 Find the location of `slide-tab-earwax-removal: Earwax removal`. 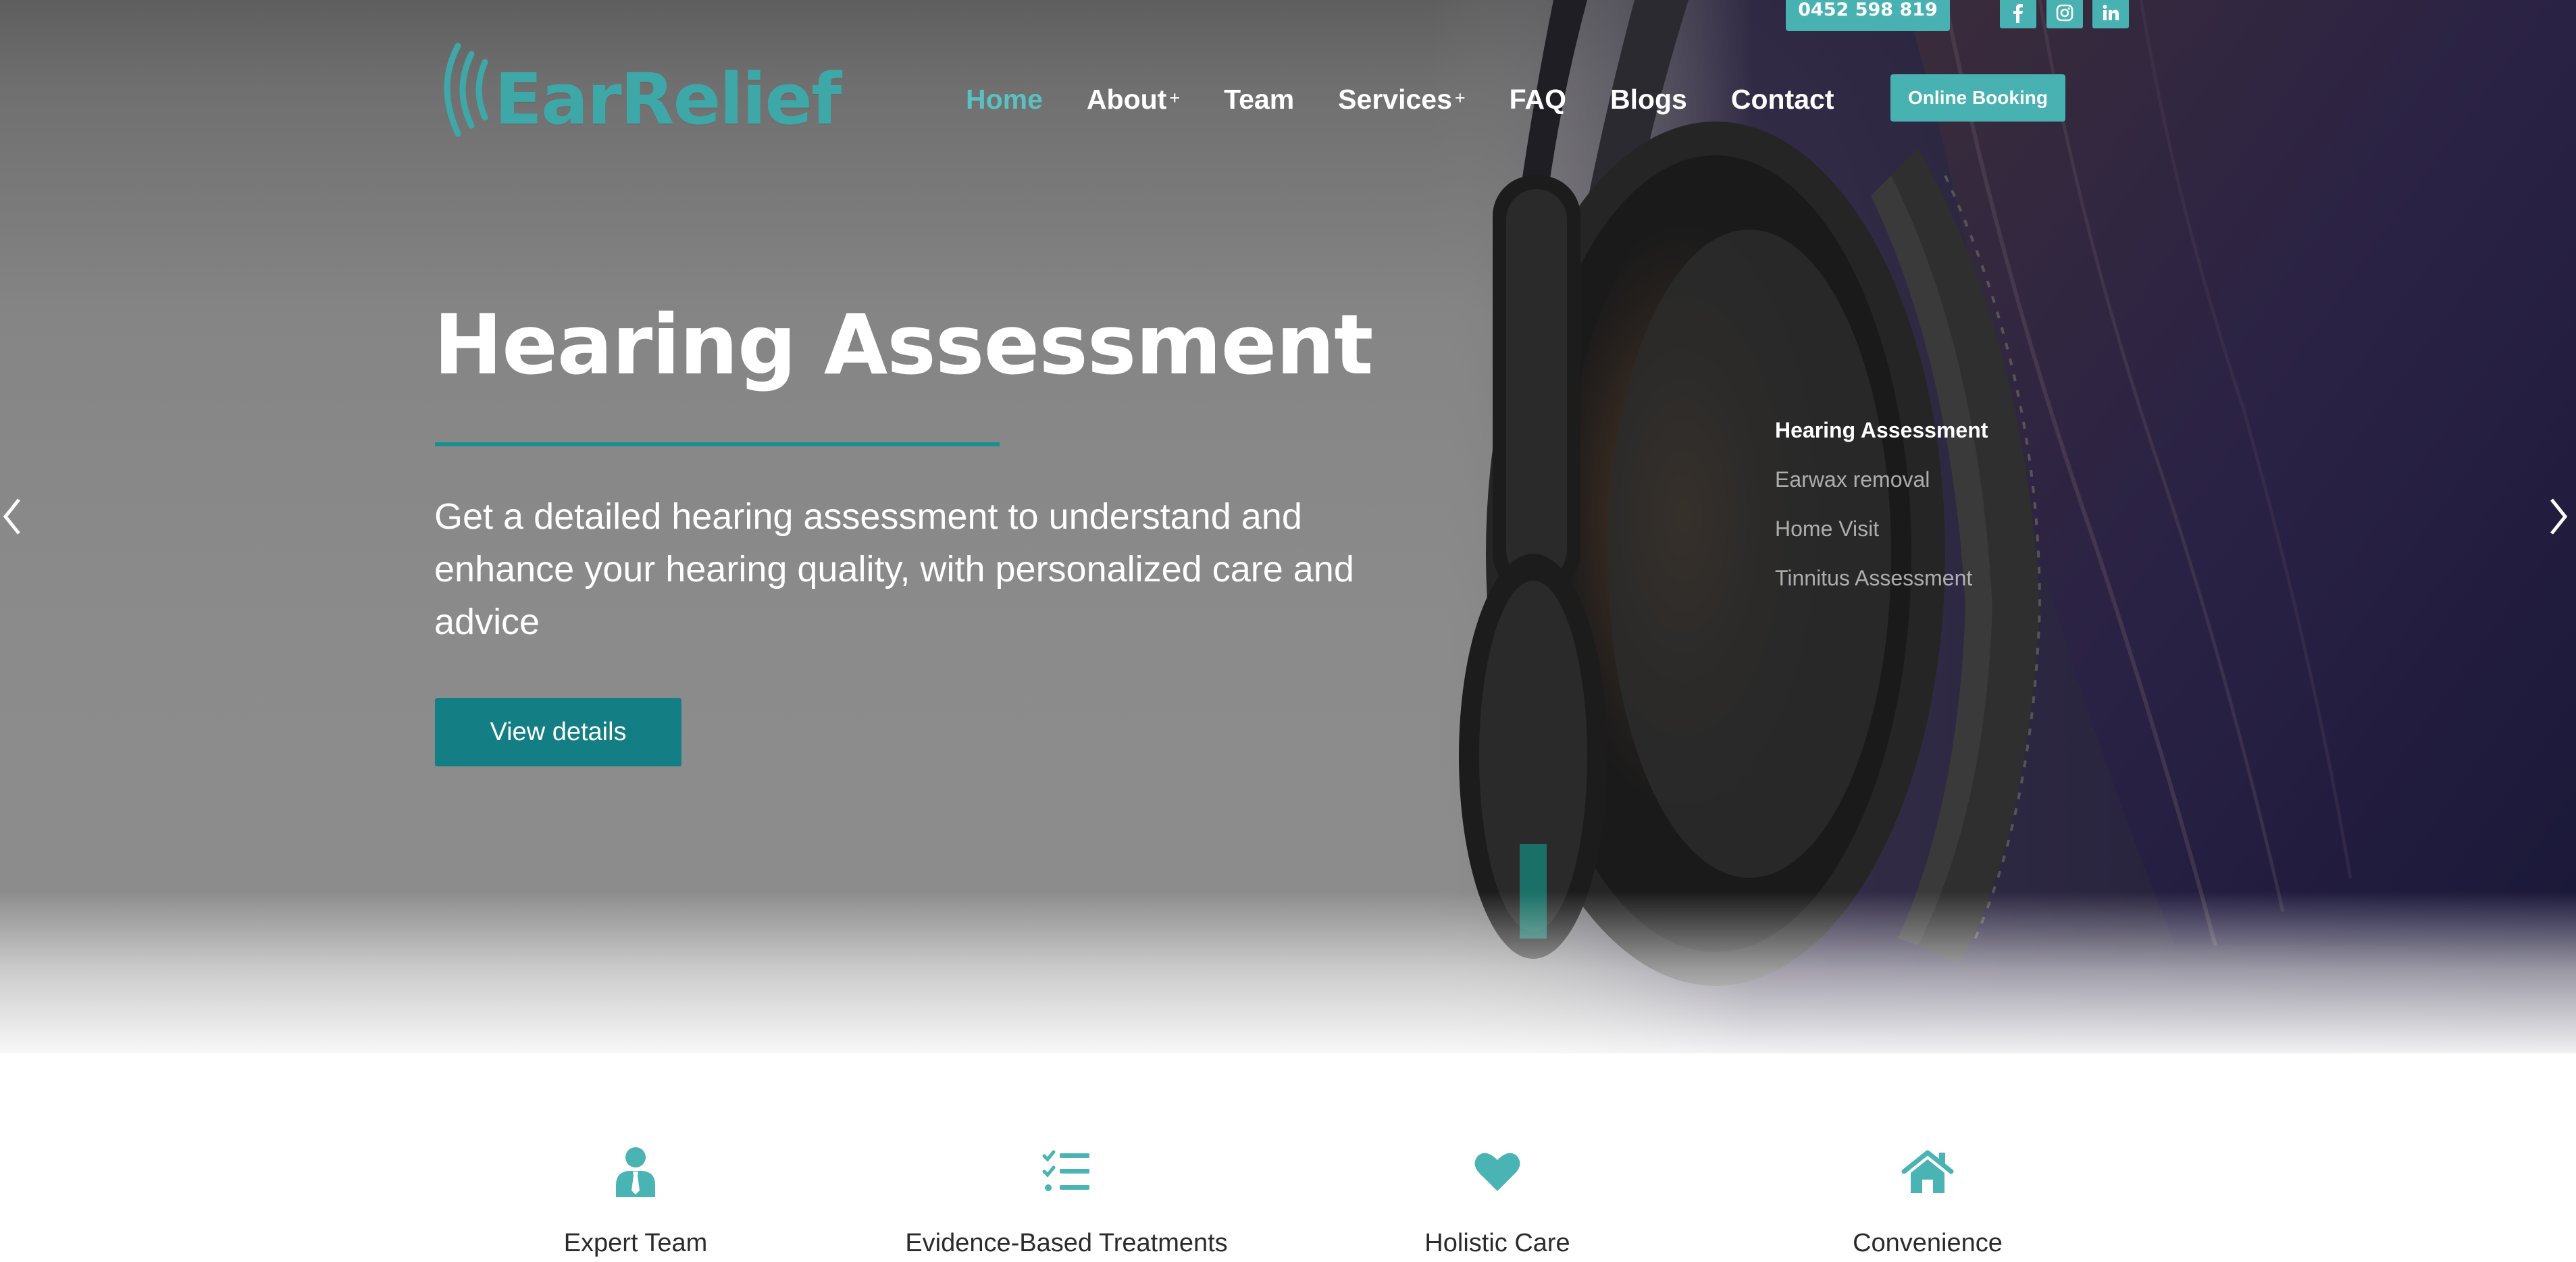

slide-tab-earwax-removal: Earwax removal is located at coordinates (1881, 488).